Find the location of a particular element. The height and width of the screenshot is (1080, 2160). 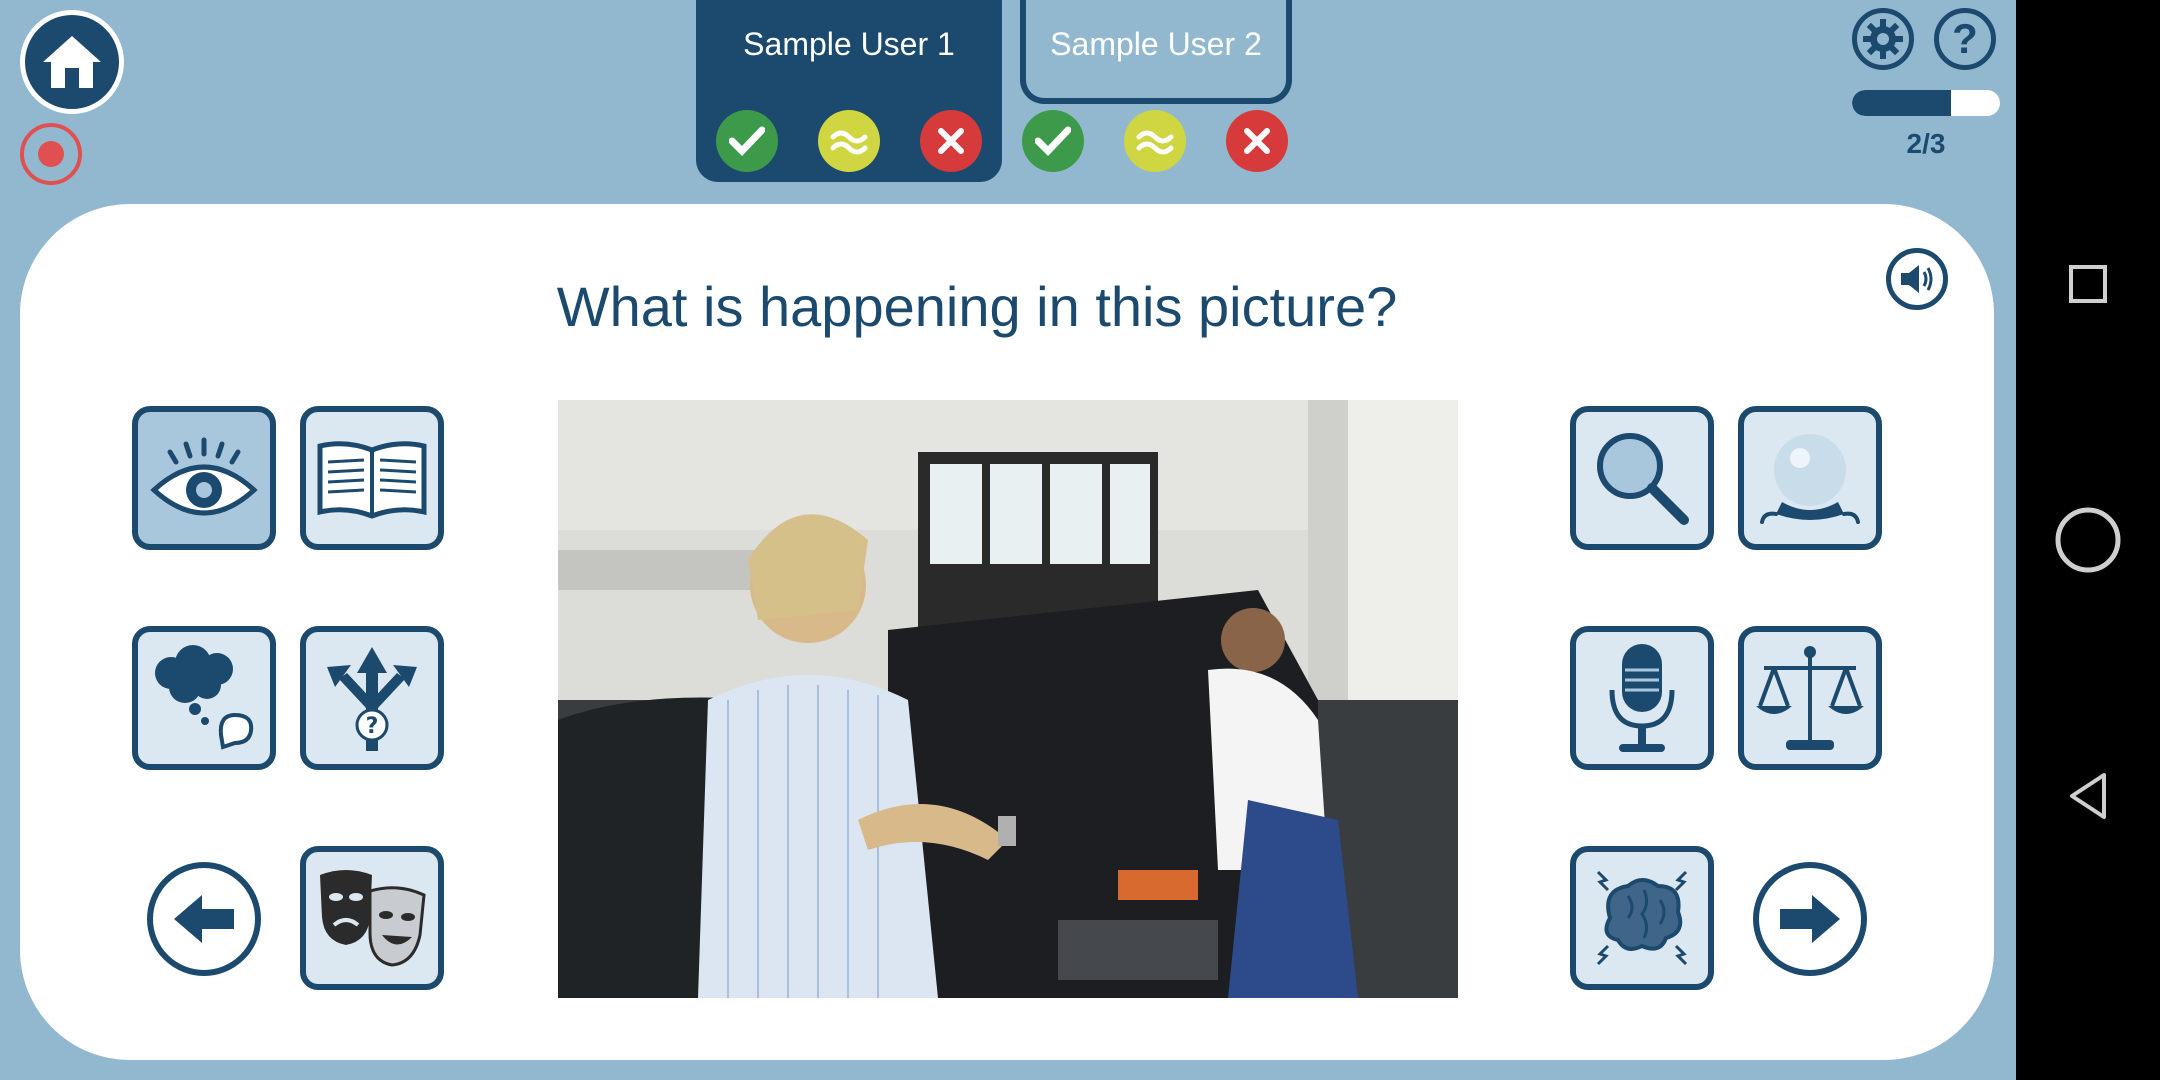

system-navigation-bar is located at coordinates (2088, 540).